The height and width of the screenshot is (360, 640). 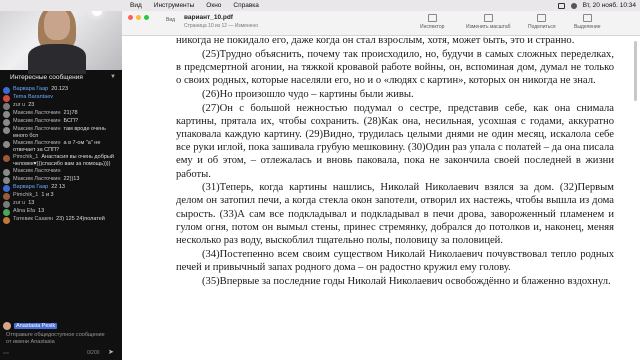 I want to click on menu-item-window: Окно, so click(x=213, y=5).